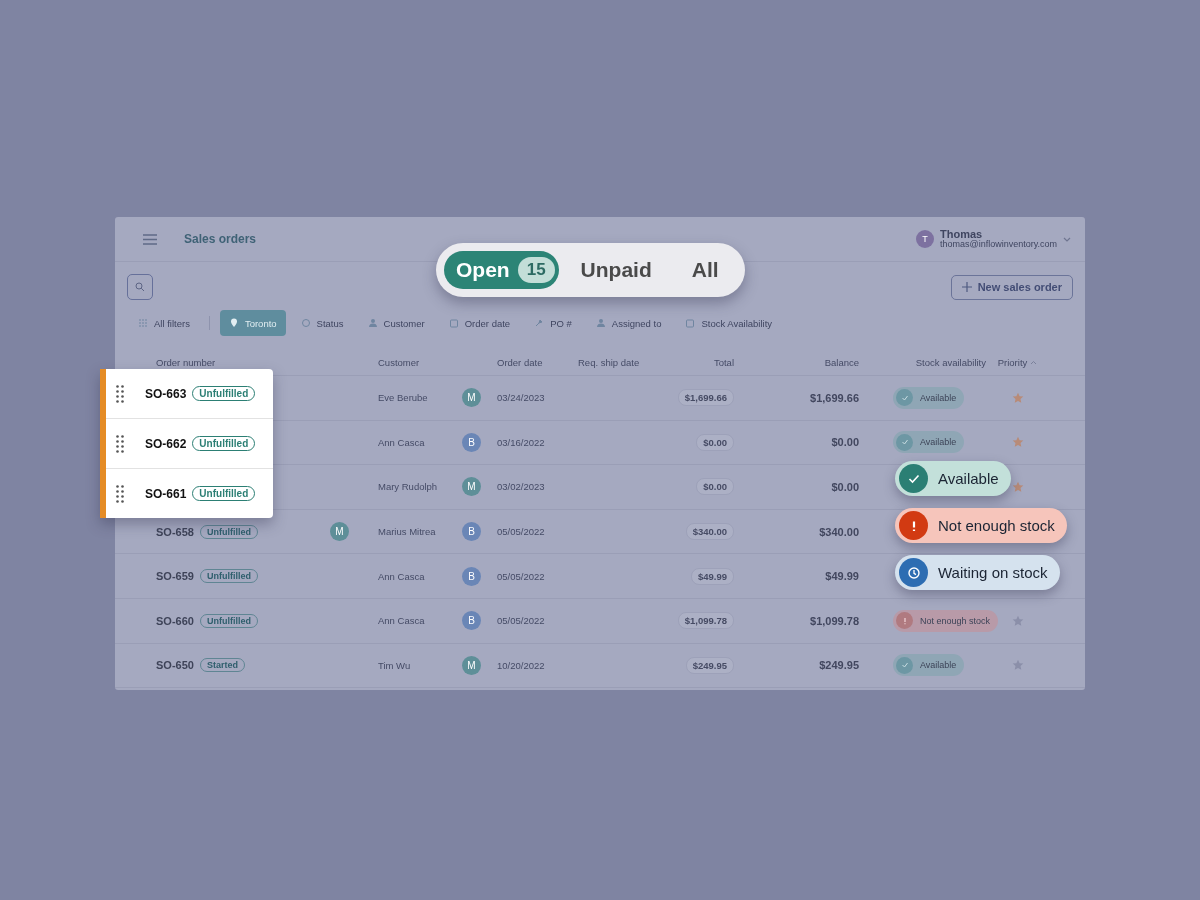  What do you see at coordinates (521, 398) in the screenshot?
I see `order-date: 03/24/2023` at bounding box center [521, 398].